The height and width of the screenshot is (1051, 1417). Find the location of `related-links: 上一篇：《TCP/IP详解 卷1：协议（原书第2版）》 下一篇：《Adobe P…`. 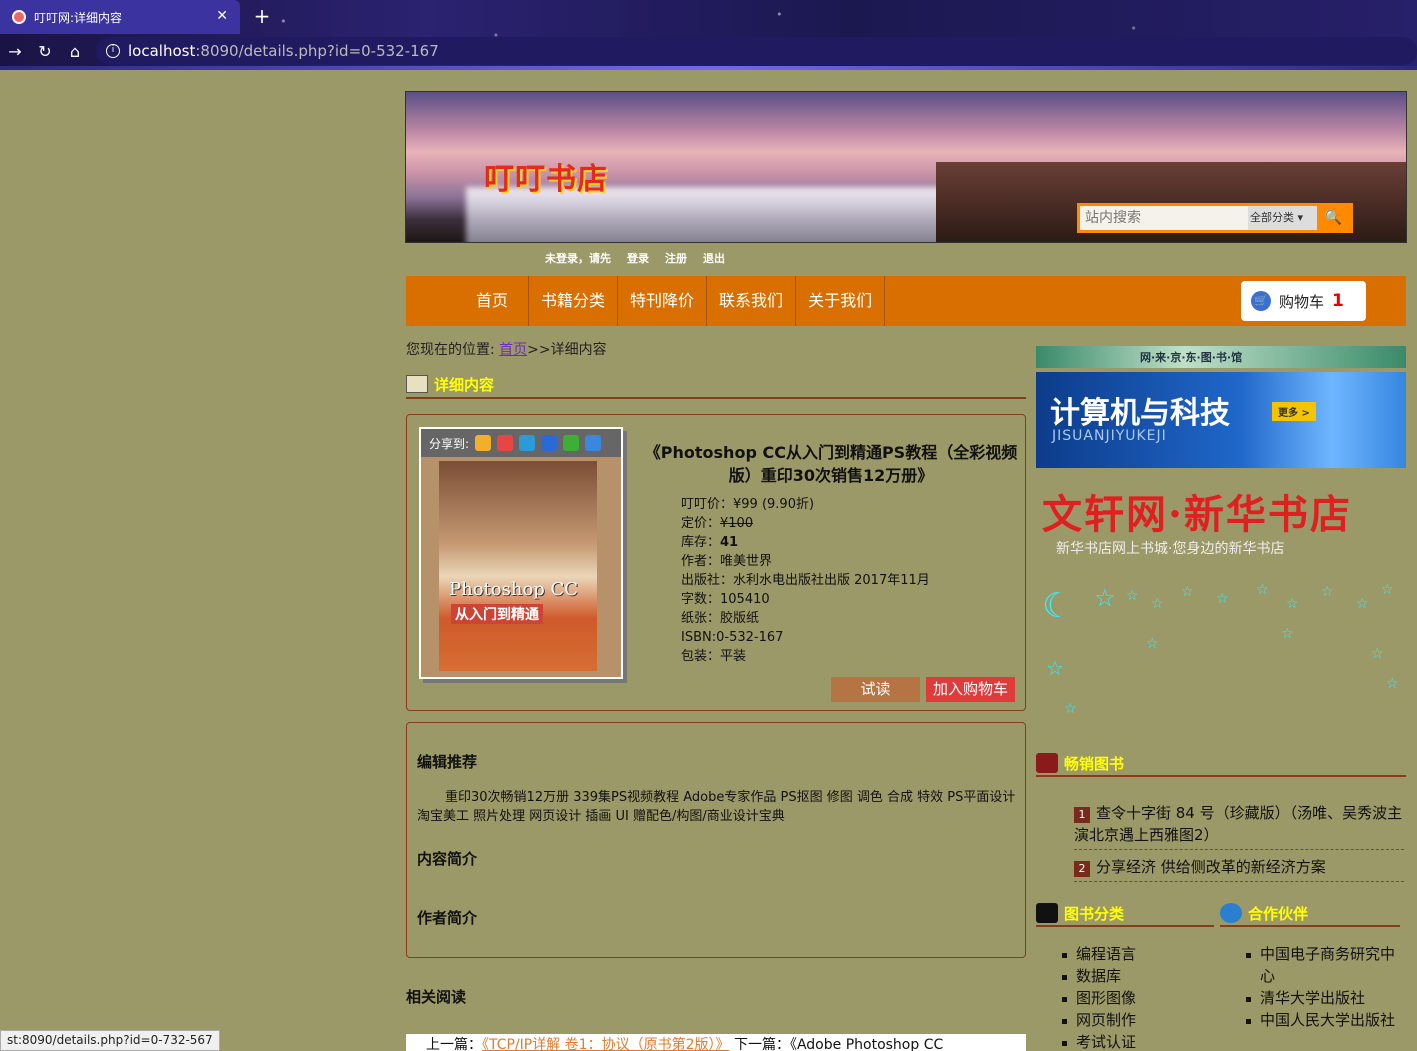

related-links: 上一篇：《TCP/IP详解 卷1：协议（原书第2版）》 下一篇：《Adobe P… is located at coordinates (716, 1042).